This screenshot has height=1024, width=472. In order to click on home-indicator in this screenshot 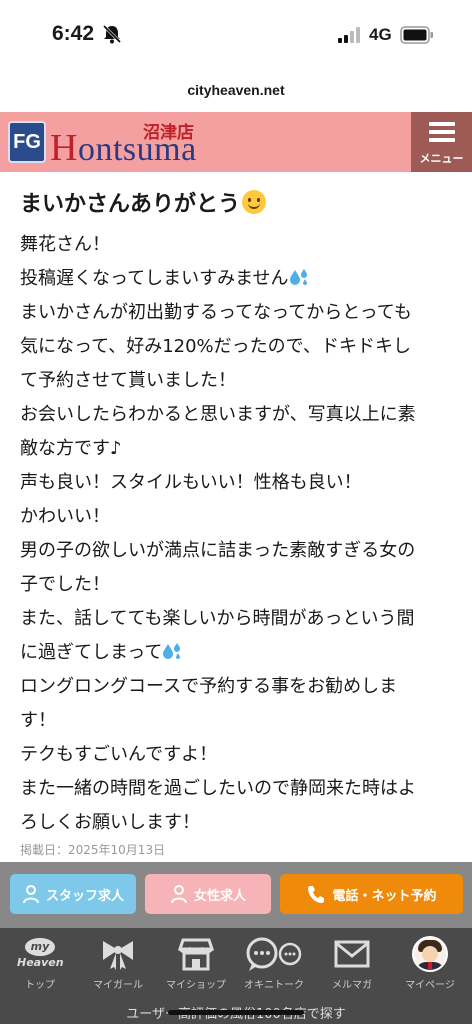, I will do `click(236, 1012)`.